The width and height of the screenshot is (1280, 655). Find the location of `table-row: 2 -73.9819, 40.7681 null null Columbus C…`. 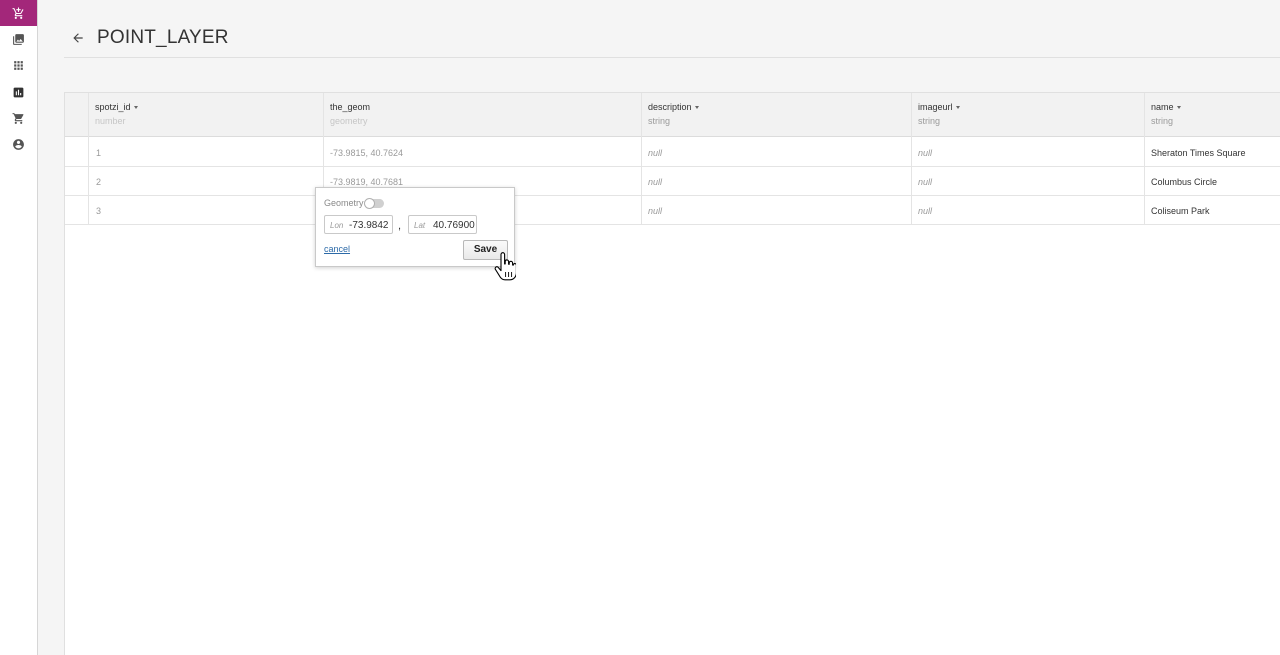

table-row: 2 -73.9819, 40.7681 null null Columbus C… is located at coordinates (672, 181).